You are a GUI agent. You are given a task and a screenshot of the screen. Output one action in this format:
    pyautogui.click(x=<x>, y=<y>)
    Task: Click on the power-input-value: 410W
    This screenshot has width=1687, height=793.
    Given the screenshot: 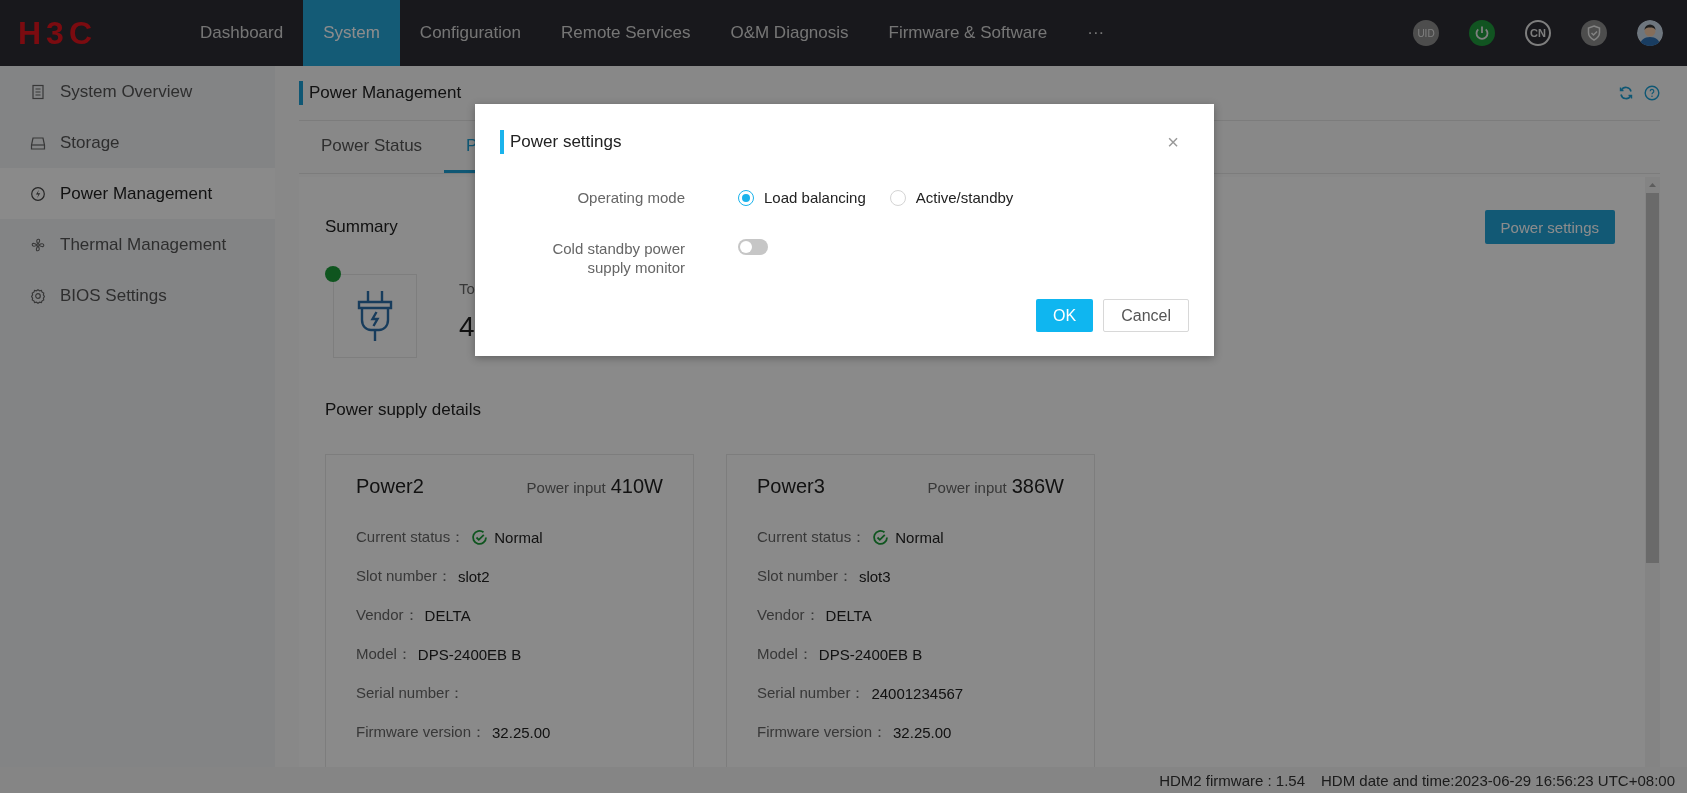 What is the action you would take?
    pyautogui.click(x=636, y=486)
    